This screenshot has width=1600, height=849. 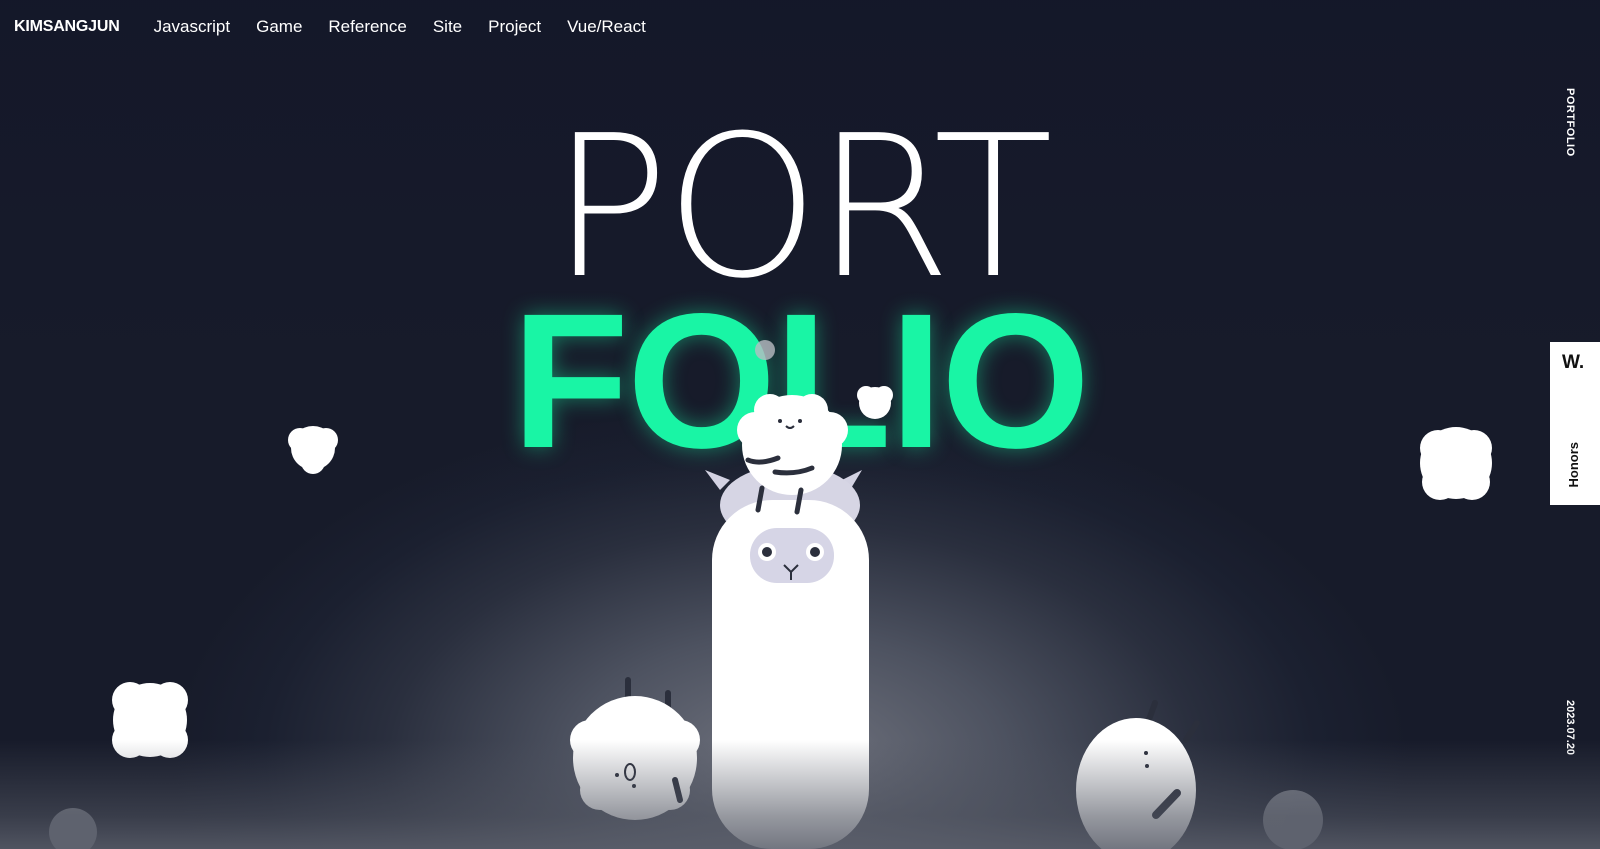 I want to click on nav-project: Project, so click(x=514, y=27).